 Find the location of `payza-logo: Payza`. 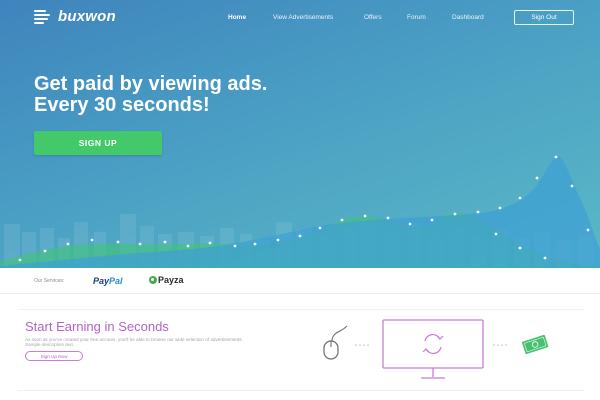

payza-logo: Payza is located at coordinates (166, 280).